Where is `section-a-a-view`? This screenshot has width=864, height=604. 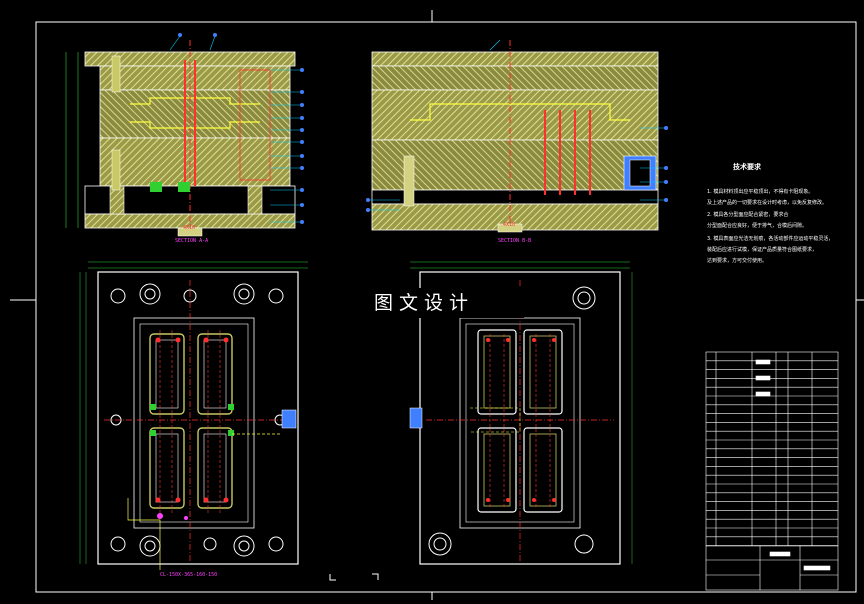 section-a-a-view is located at coordinates (184, 135).